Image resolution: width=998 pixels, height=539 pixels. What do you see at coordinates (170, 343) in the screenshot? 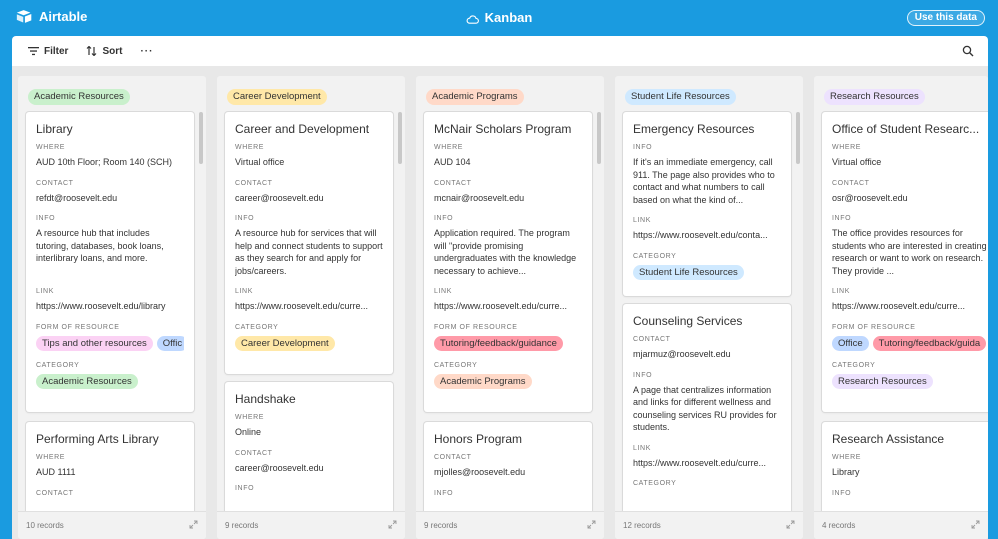
I see `tag-pill: Offic` at bounding box center [170, 343].